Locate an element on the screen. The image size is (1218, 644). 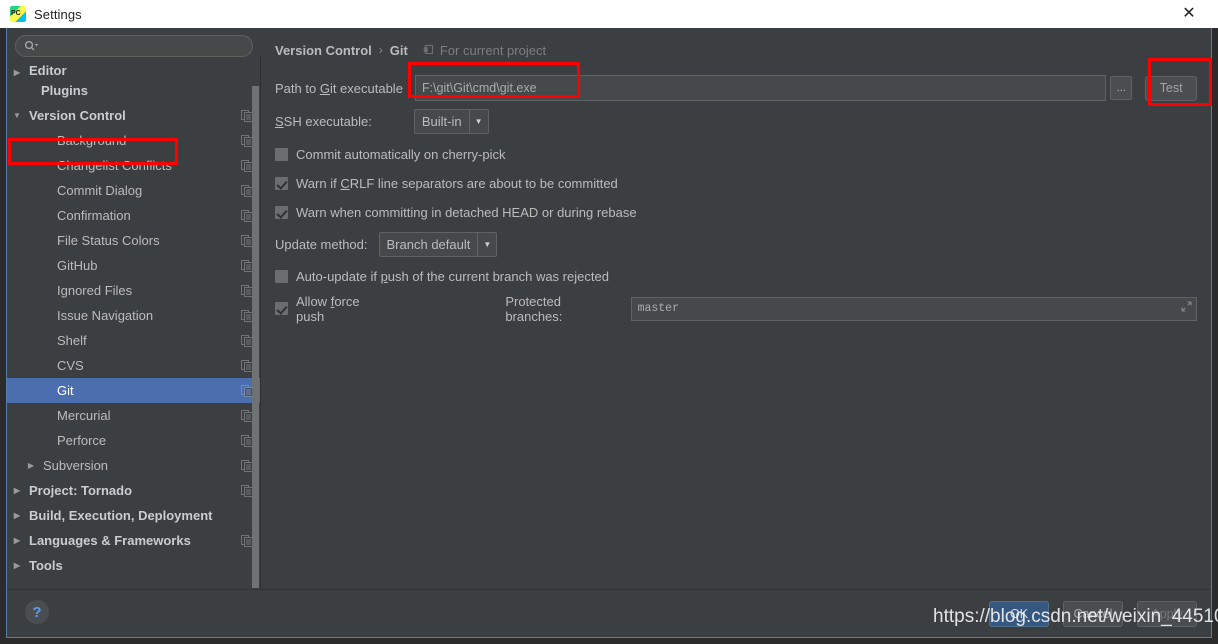
sidebar-item-label: Plugins is located at coordinates (64, 90).